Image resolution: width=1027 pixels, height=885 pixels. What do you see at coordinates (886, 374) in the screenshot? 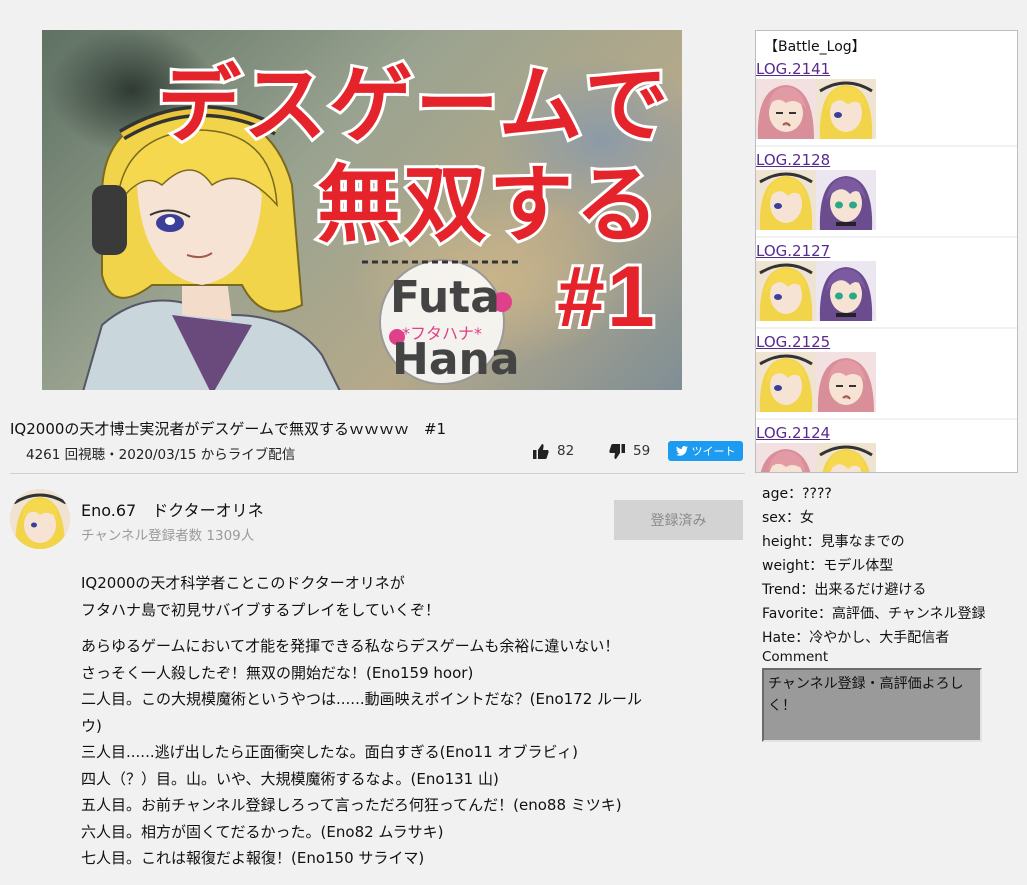
I see `battle-log-entry: LOG.2125` at bounding box center [886, 374].